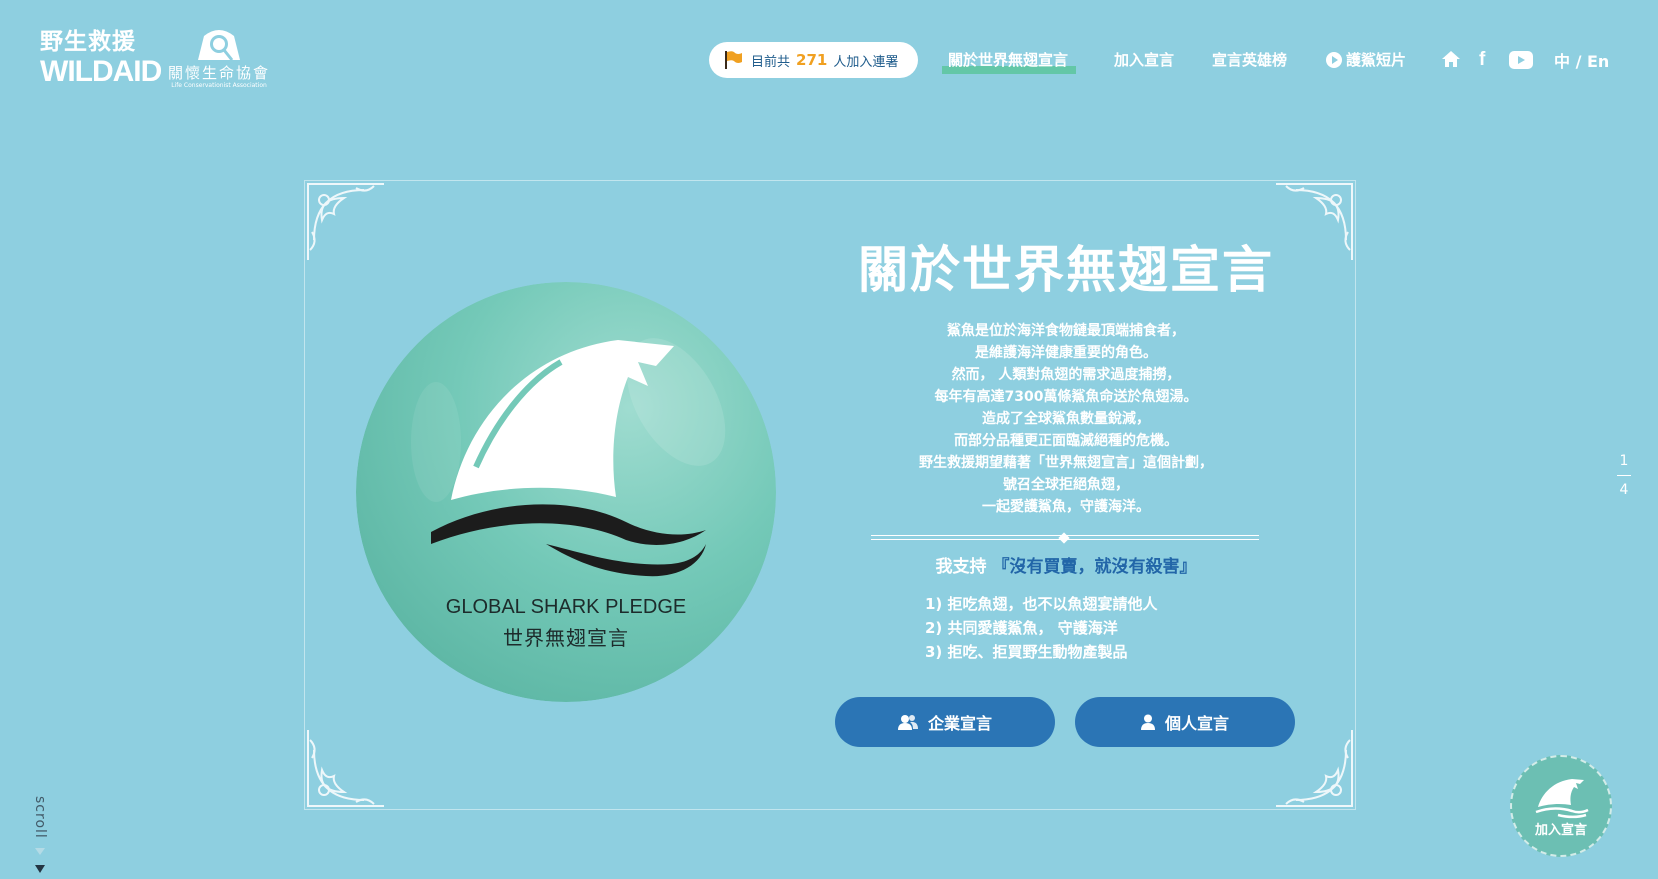 Image resolution: width=1658 pixels, height=879 pixels. I want to click on description-line: 造成了全球鯊魚數量銳減，, so click(1066, 419).